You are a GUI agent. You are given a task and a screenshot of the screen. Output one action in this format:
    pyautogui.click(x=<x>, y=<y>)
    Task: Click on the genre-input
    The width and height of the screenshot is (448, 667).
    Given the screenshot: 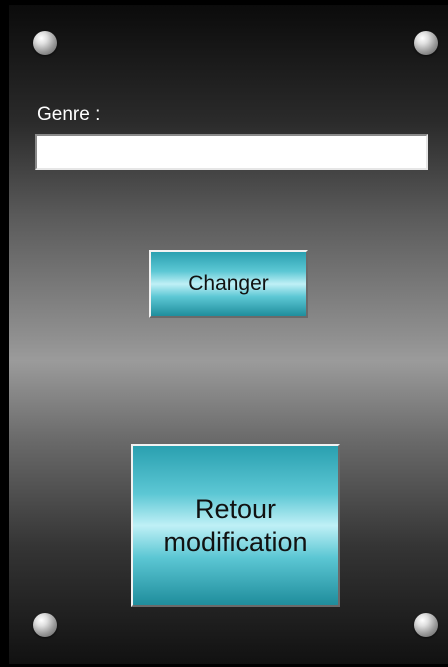 What is the action you would take?
    pyautogui.click(x=231, y=152)
    